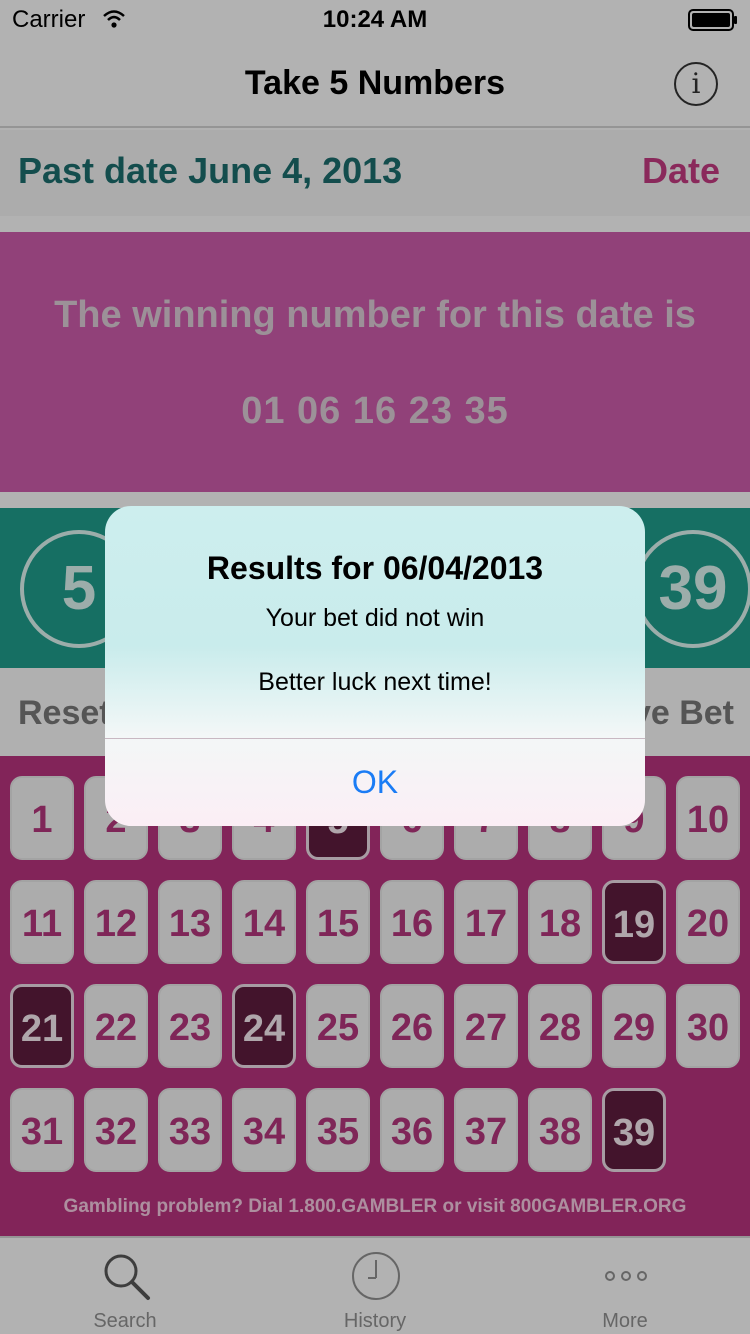  Describe the element at coordinates (375, 618) in the screenshot. I see `alert-message: Your bet did not win` at that location.